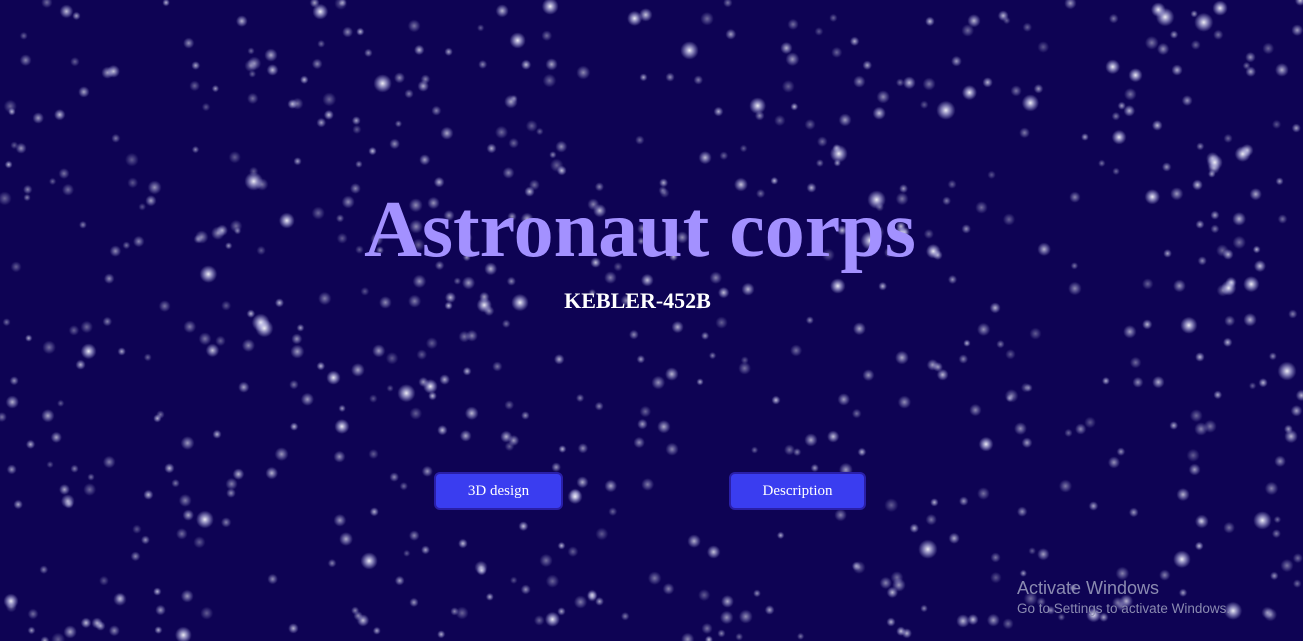 This screenshot has width=1303, height=641. Describe the element at coordinates (637, 300) in the screenshot. I see `page-subtitle: KEBLER-452B` at that location.